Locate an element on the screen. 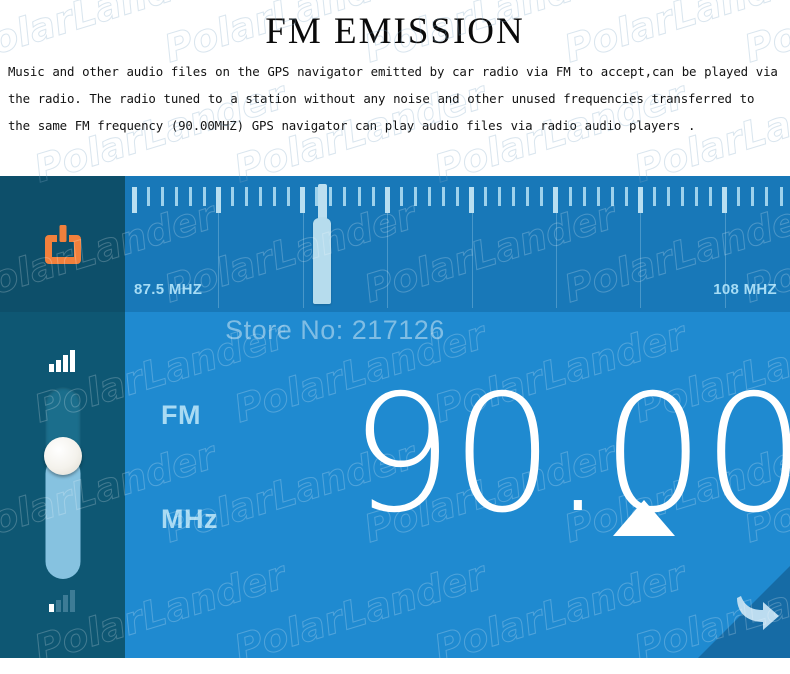 This screenshot has height=674, width=790. frequency-up-arrow-icon is located at coordinates (644, 518).